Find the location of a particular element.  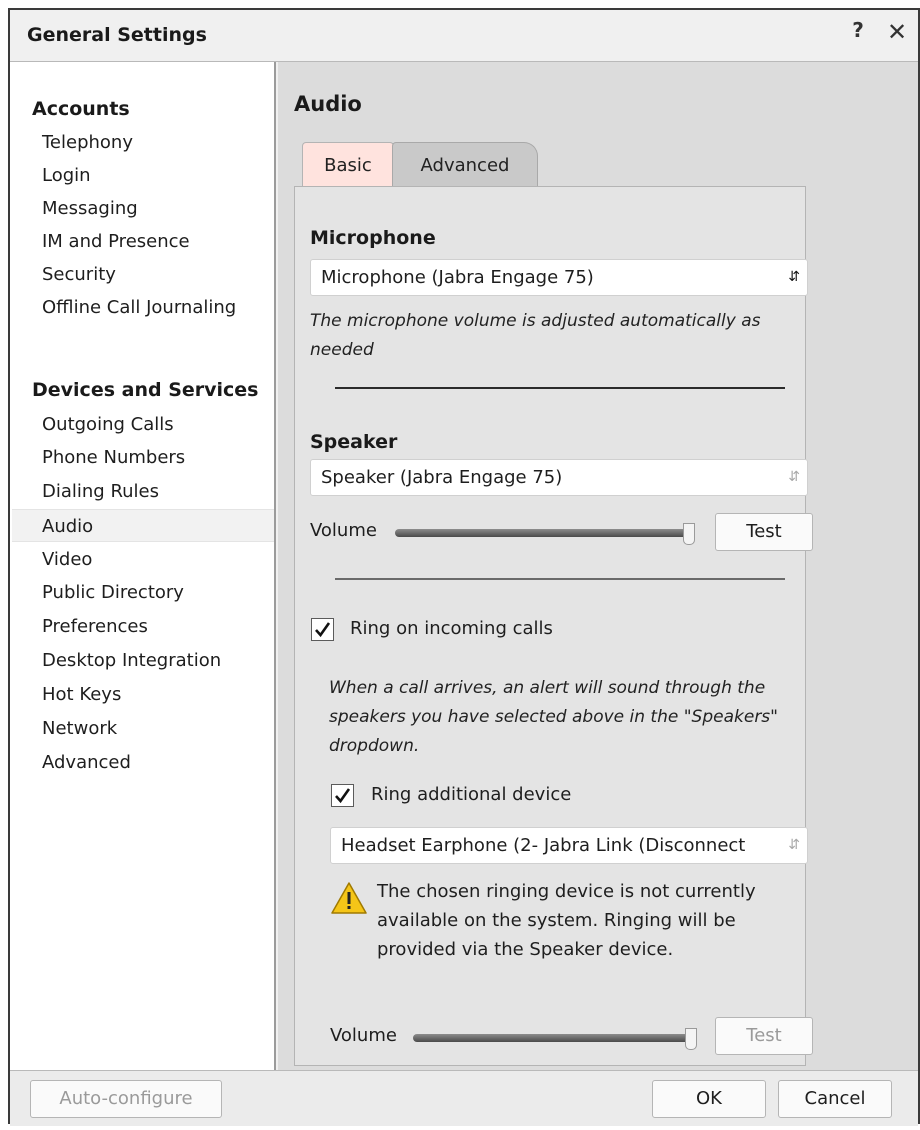

ring-incoming-checkbox is located at coordinates (322, 629).